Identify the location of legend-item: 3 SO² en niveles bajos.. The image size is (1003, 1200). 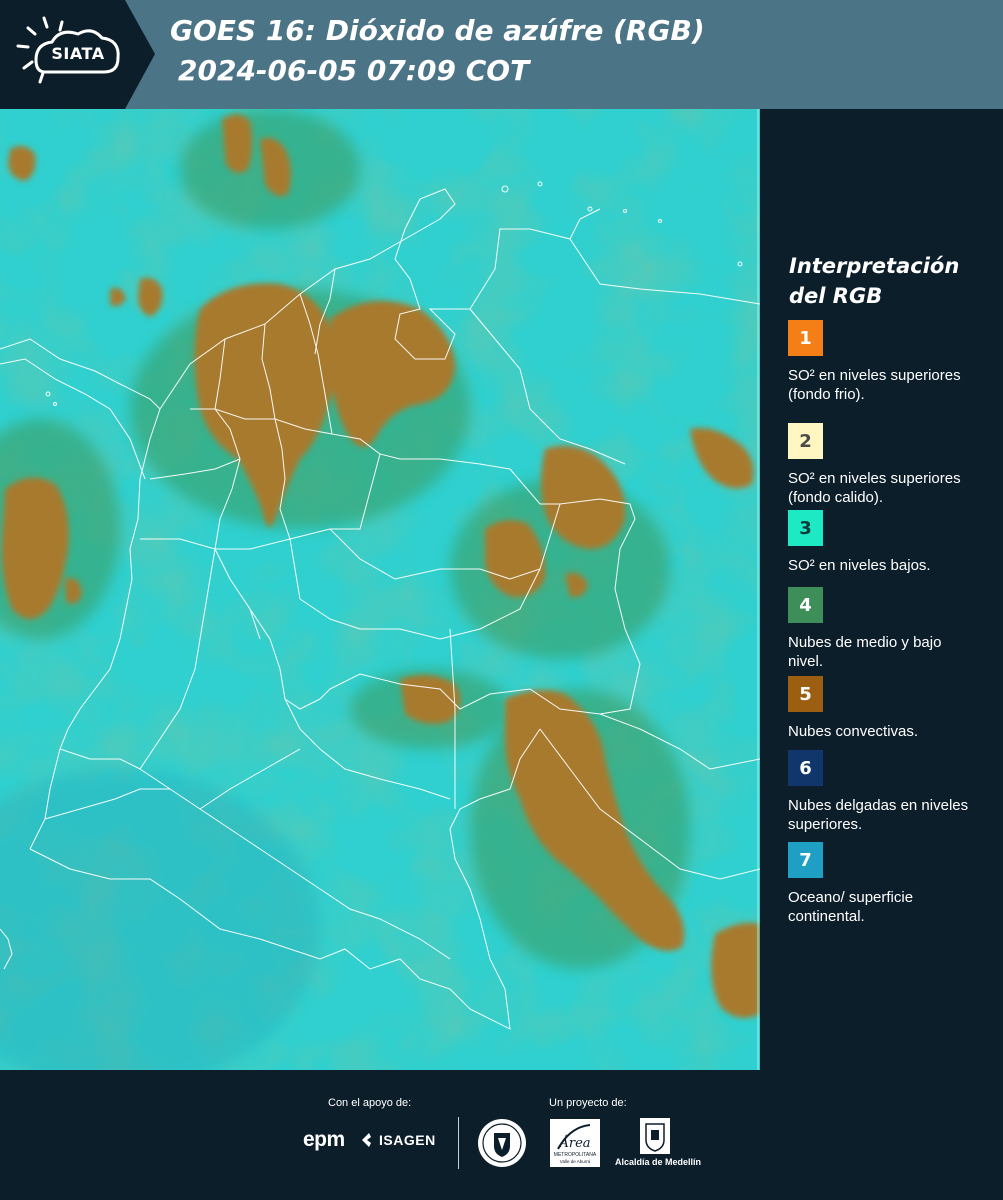
(893, 542).